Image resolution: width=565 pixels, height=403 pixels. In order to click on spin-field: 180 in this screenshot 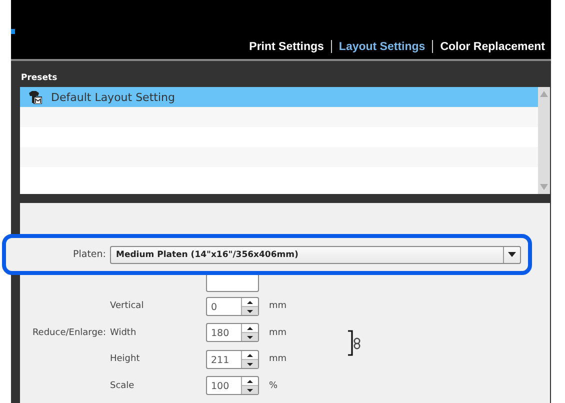, I will do `click(232, 332)`.